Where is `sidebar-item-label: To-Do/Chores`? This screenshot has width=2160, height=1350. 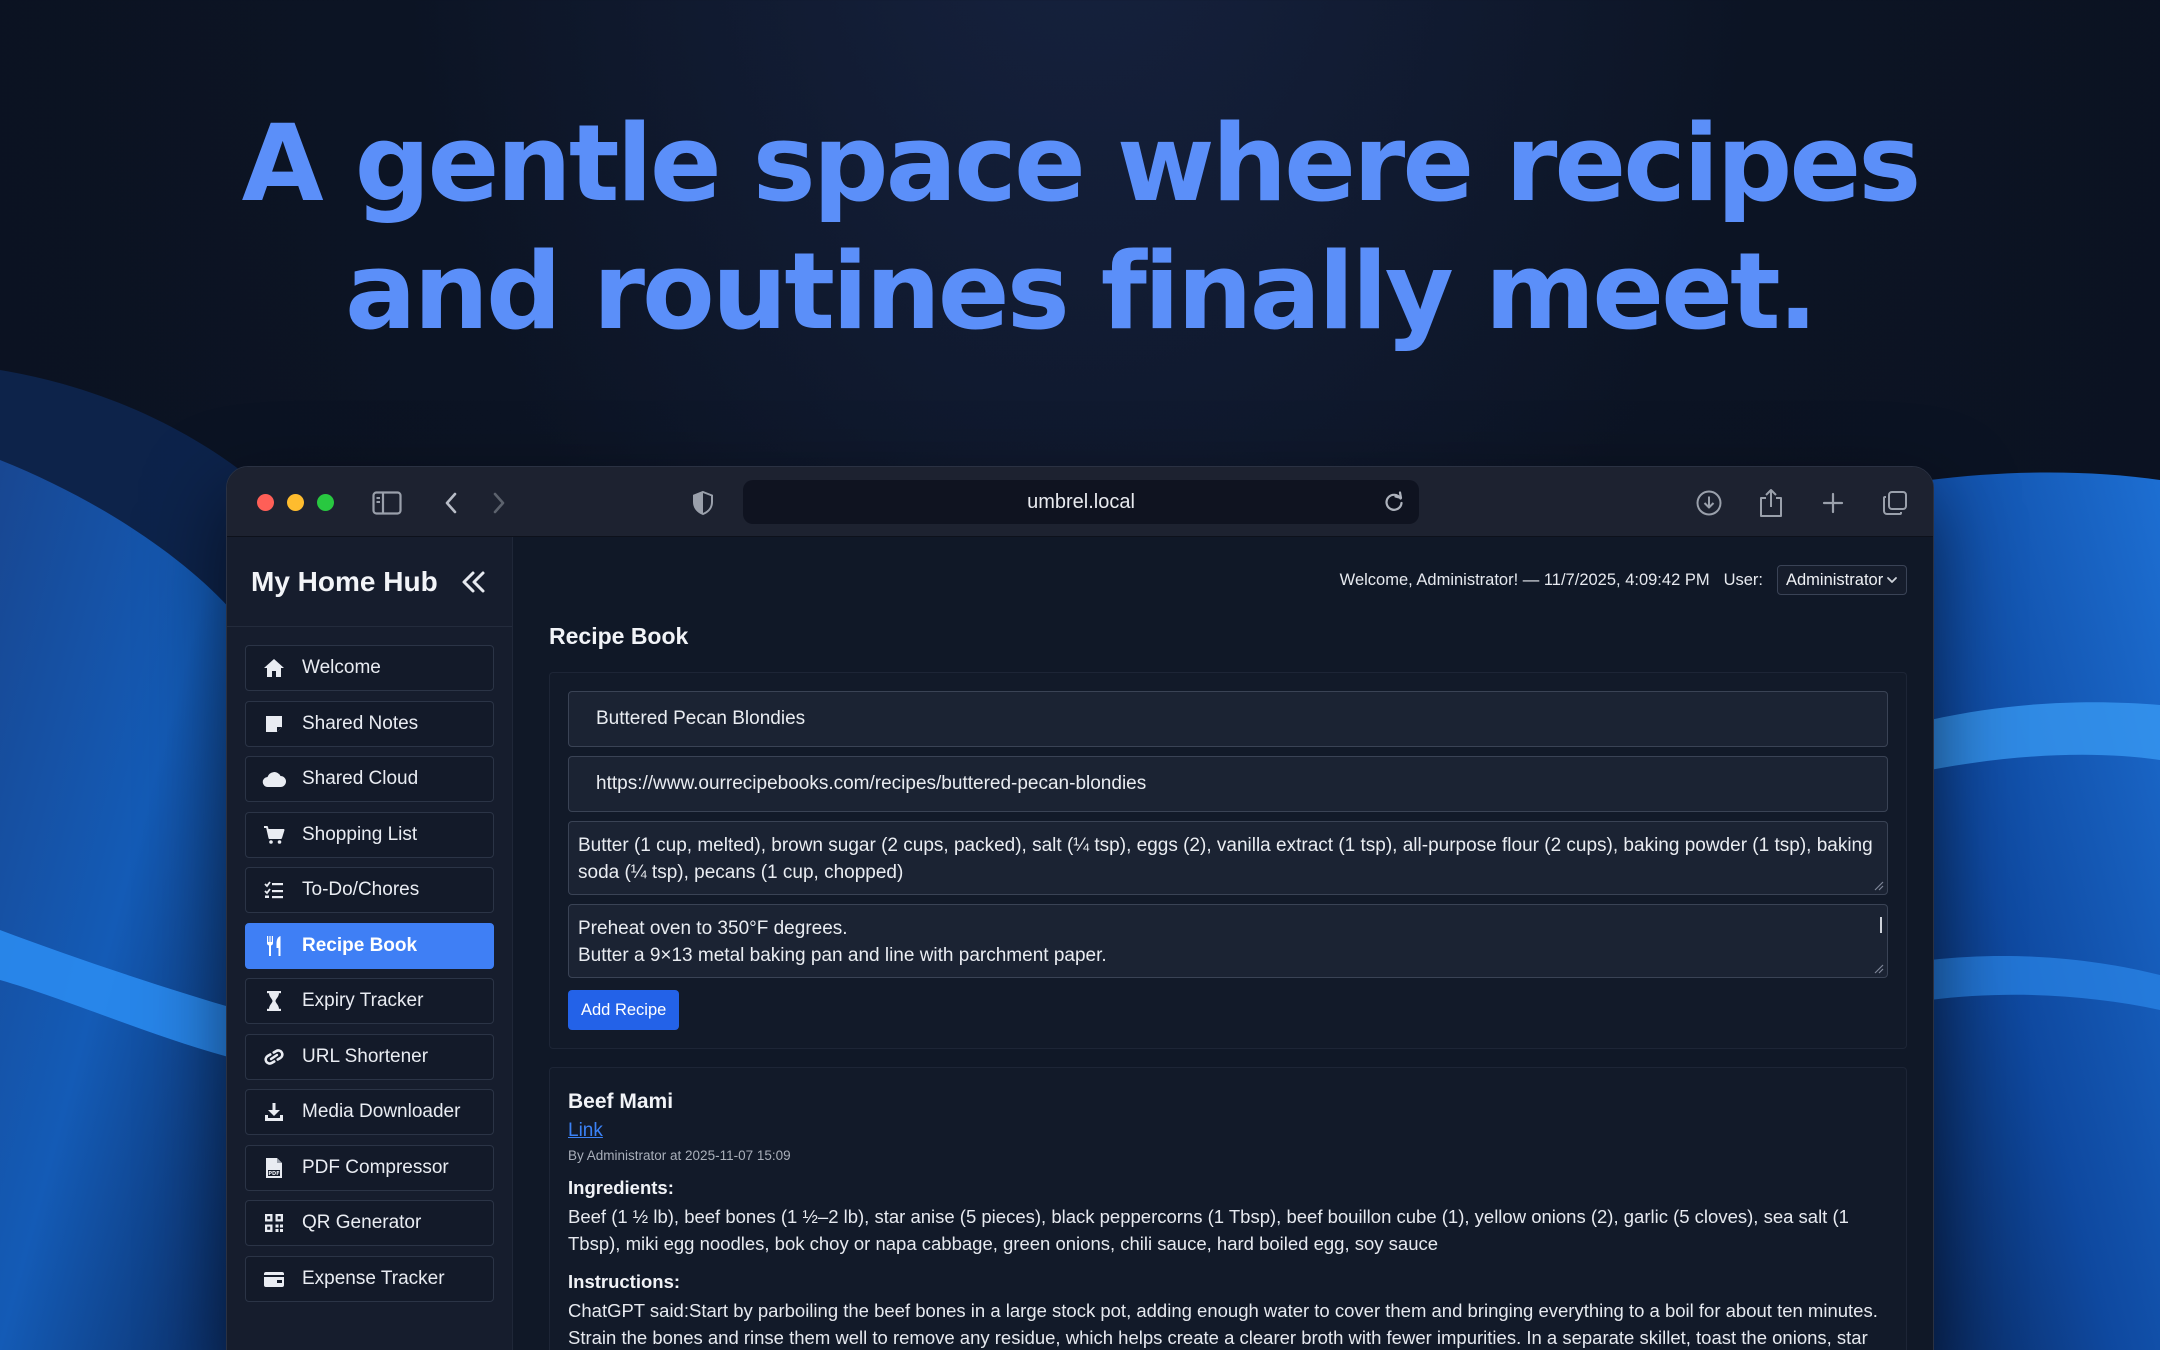 sidebar-item-label: To-Do/Chores is located at coordinates (361, 889).